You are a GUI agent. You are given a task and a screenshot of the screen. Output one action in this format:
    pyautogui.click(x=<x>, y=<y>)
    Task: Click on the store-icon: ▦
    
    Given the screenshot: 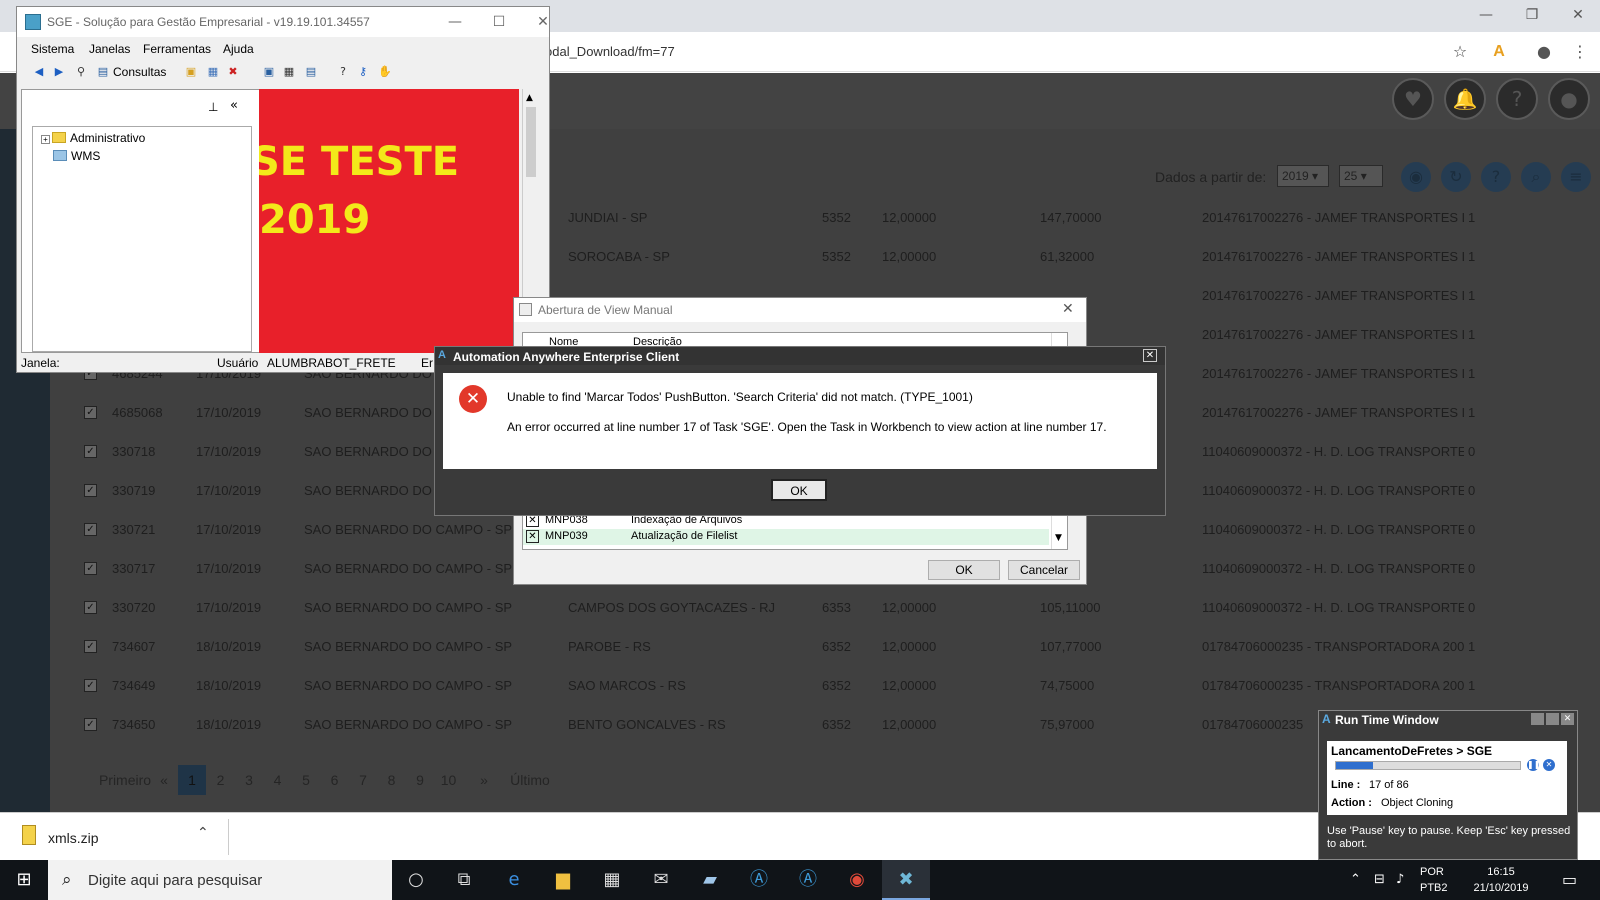 What is the action you would take?
    pyautogui.click(x=612, y=880)
    